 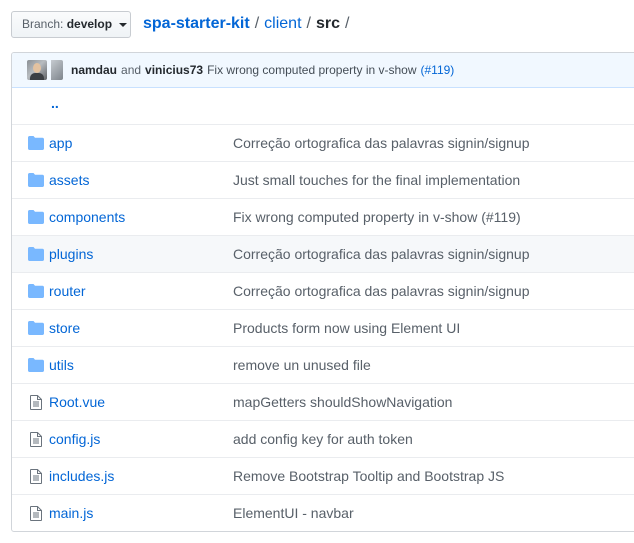 What do you see at coordinates (196, 23) in the screenshot?
I see `breadcrumb-repo-link: spa-starter-kit` at bounding box center [196, 23].